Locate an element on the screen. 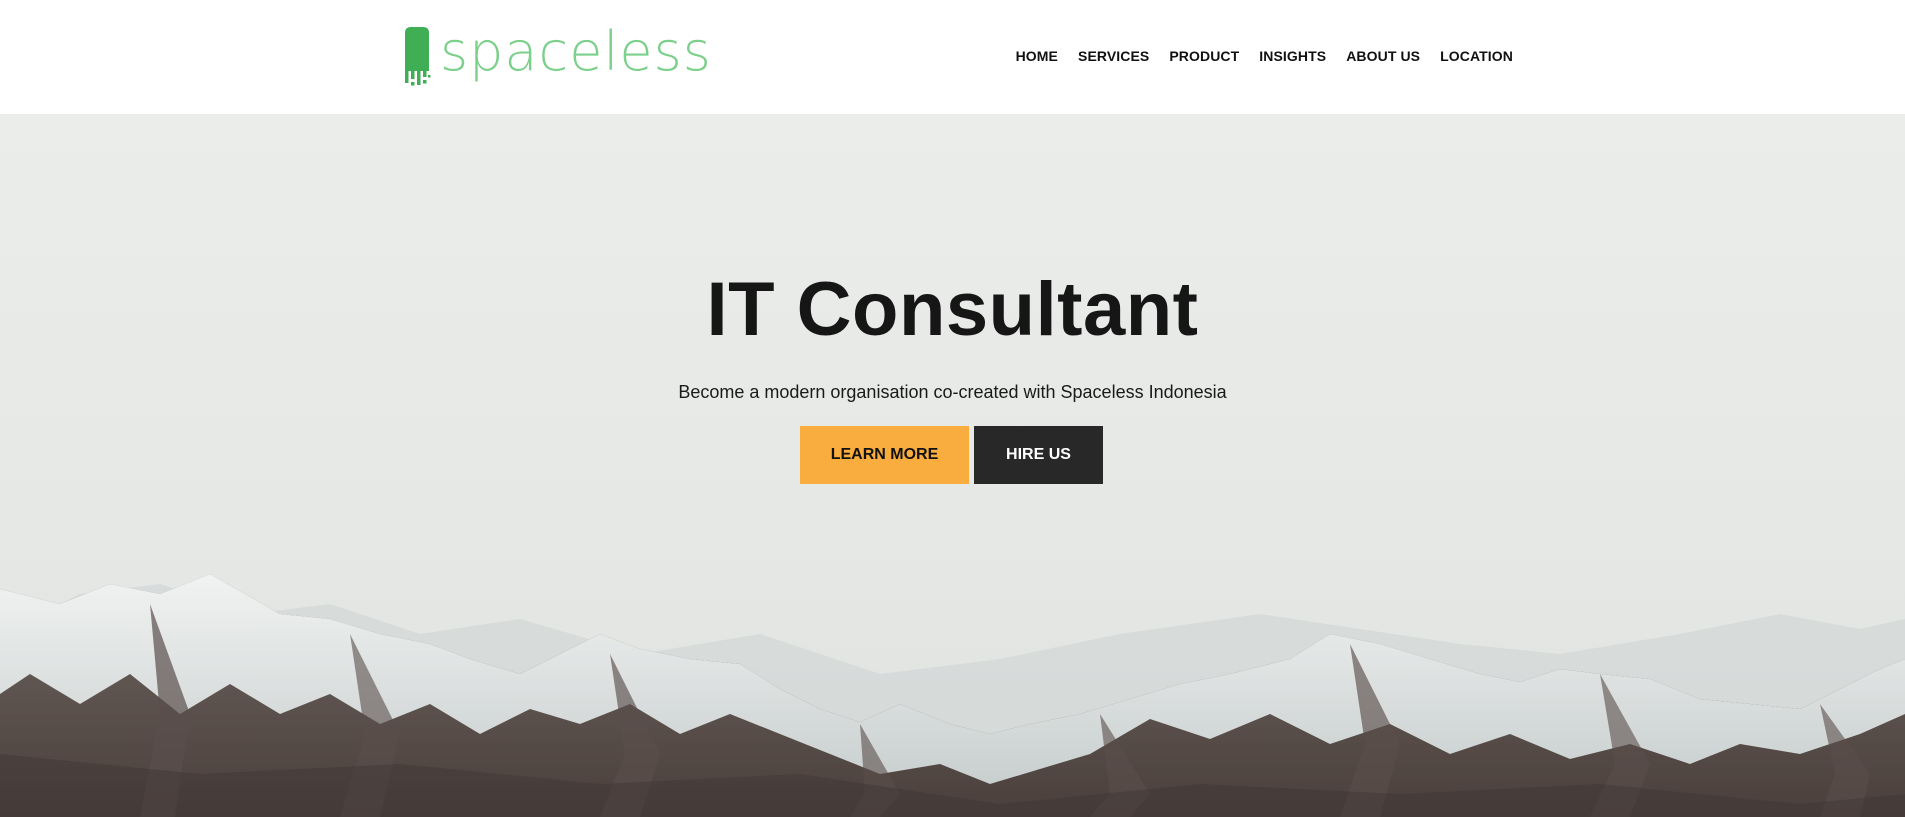 This screenshot has height=817, width=1905. nav-item-about-us: ABOUT US is located at coordinates (1383, 56).